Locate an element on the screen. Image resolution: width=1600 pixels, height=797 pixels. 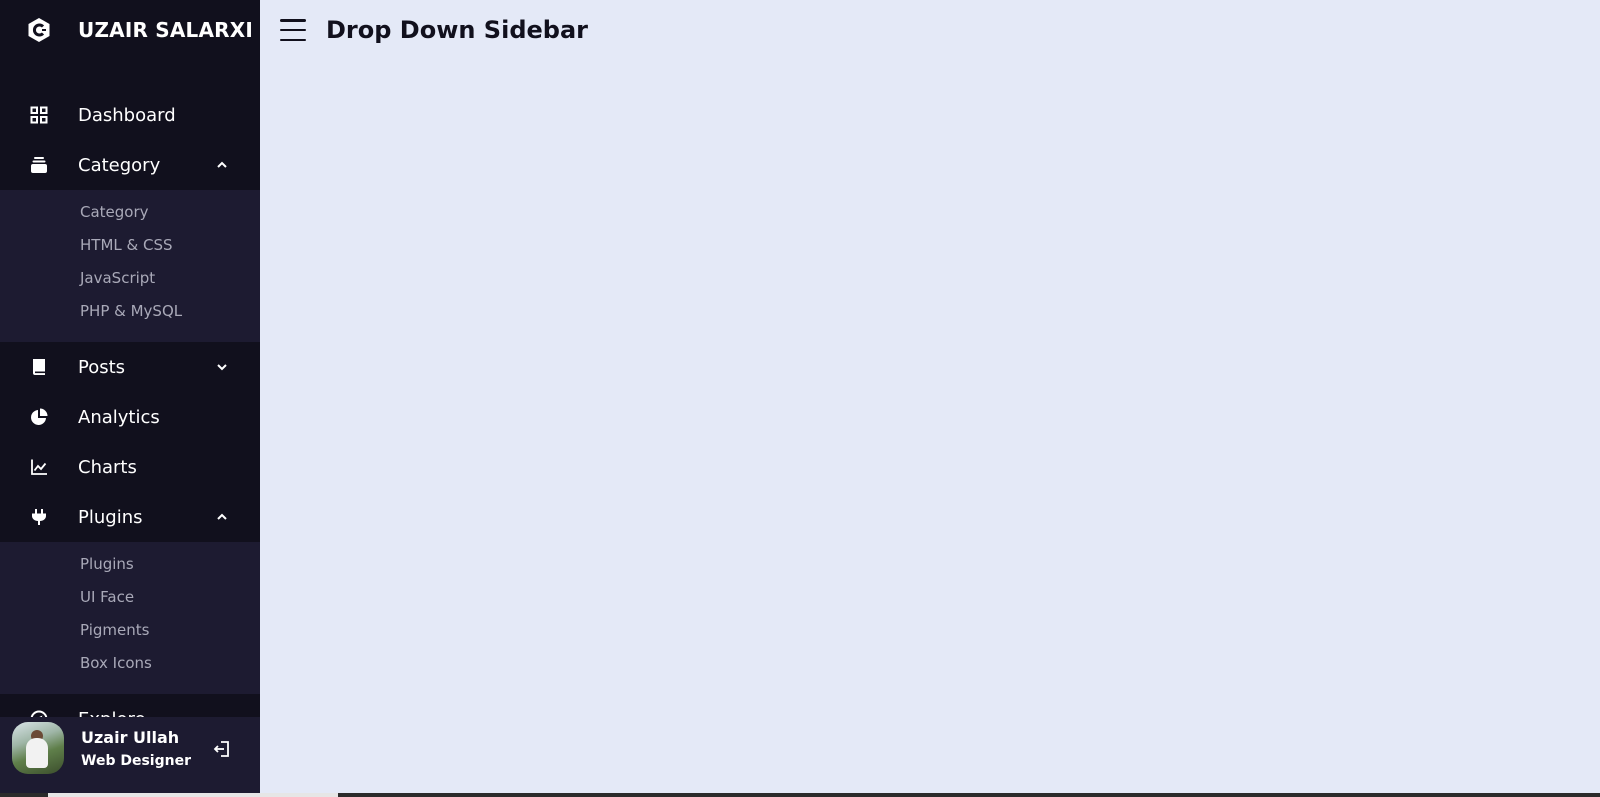
sidebar-item-posts: Posts is located at coordinates (130, 367).